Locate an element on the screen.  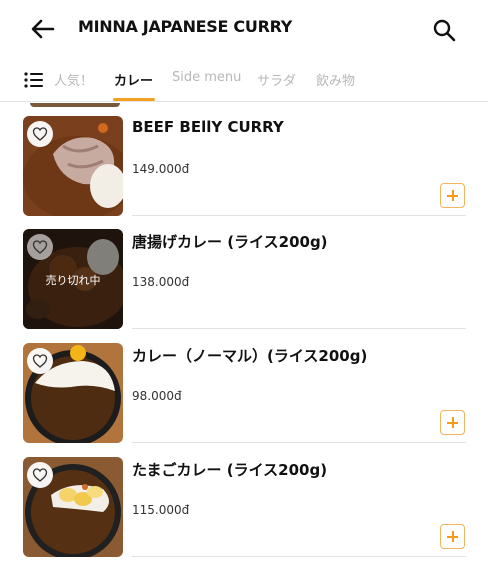
page-title: MINNA JAPANESE CURRY is located at coordinates (185, 26).